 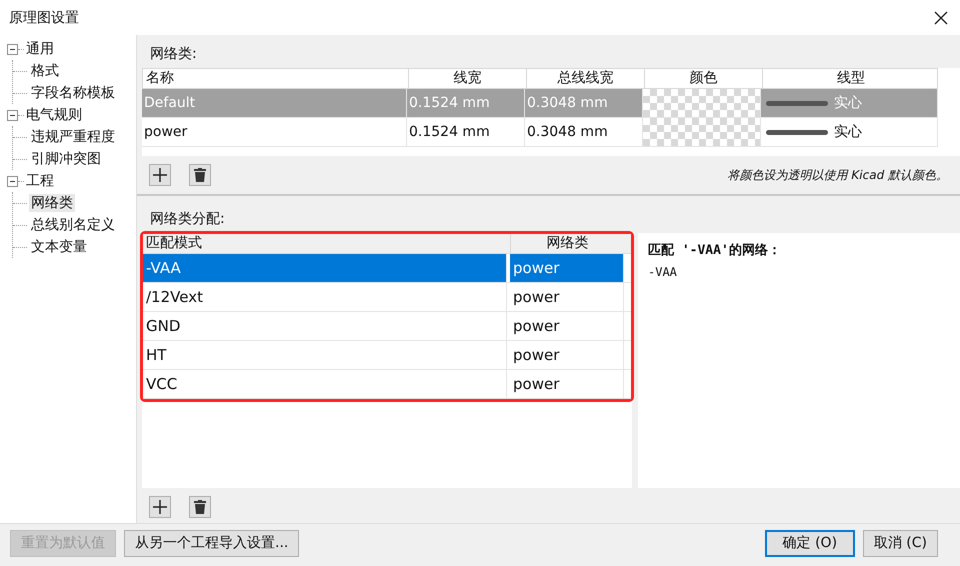 I want to click on tree-item: 工程, so click(x=40, y=181).